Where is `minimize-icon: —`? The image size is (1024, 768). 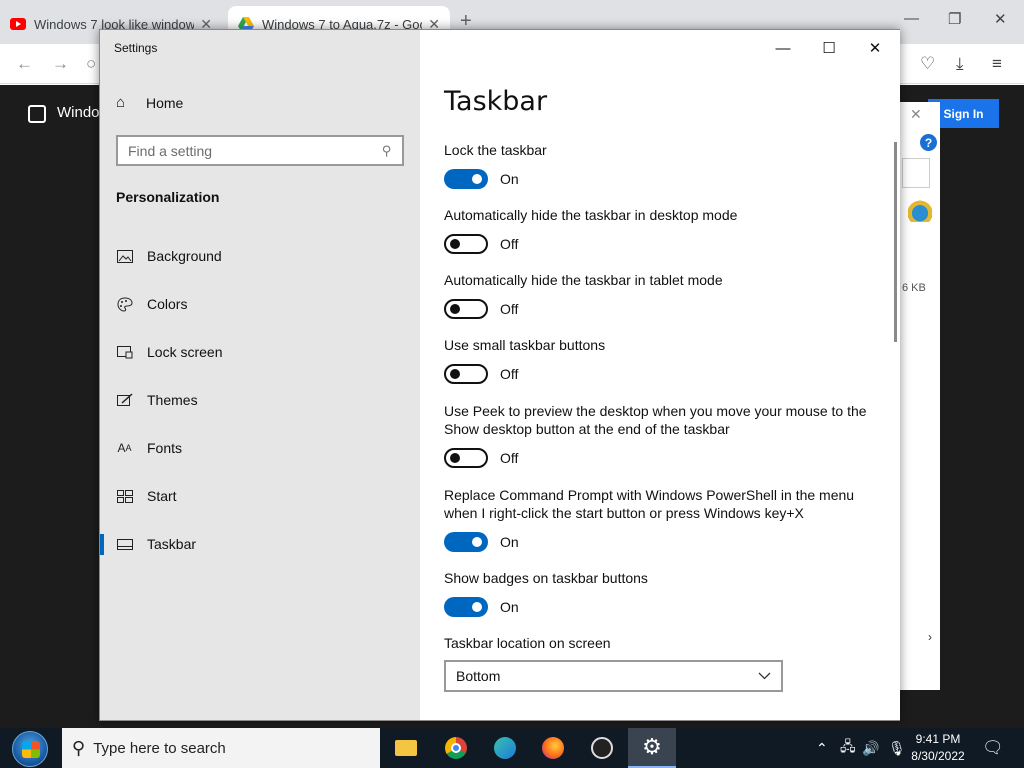
minimize-icon: — is located at coordinates (783, 48).